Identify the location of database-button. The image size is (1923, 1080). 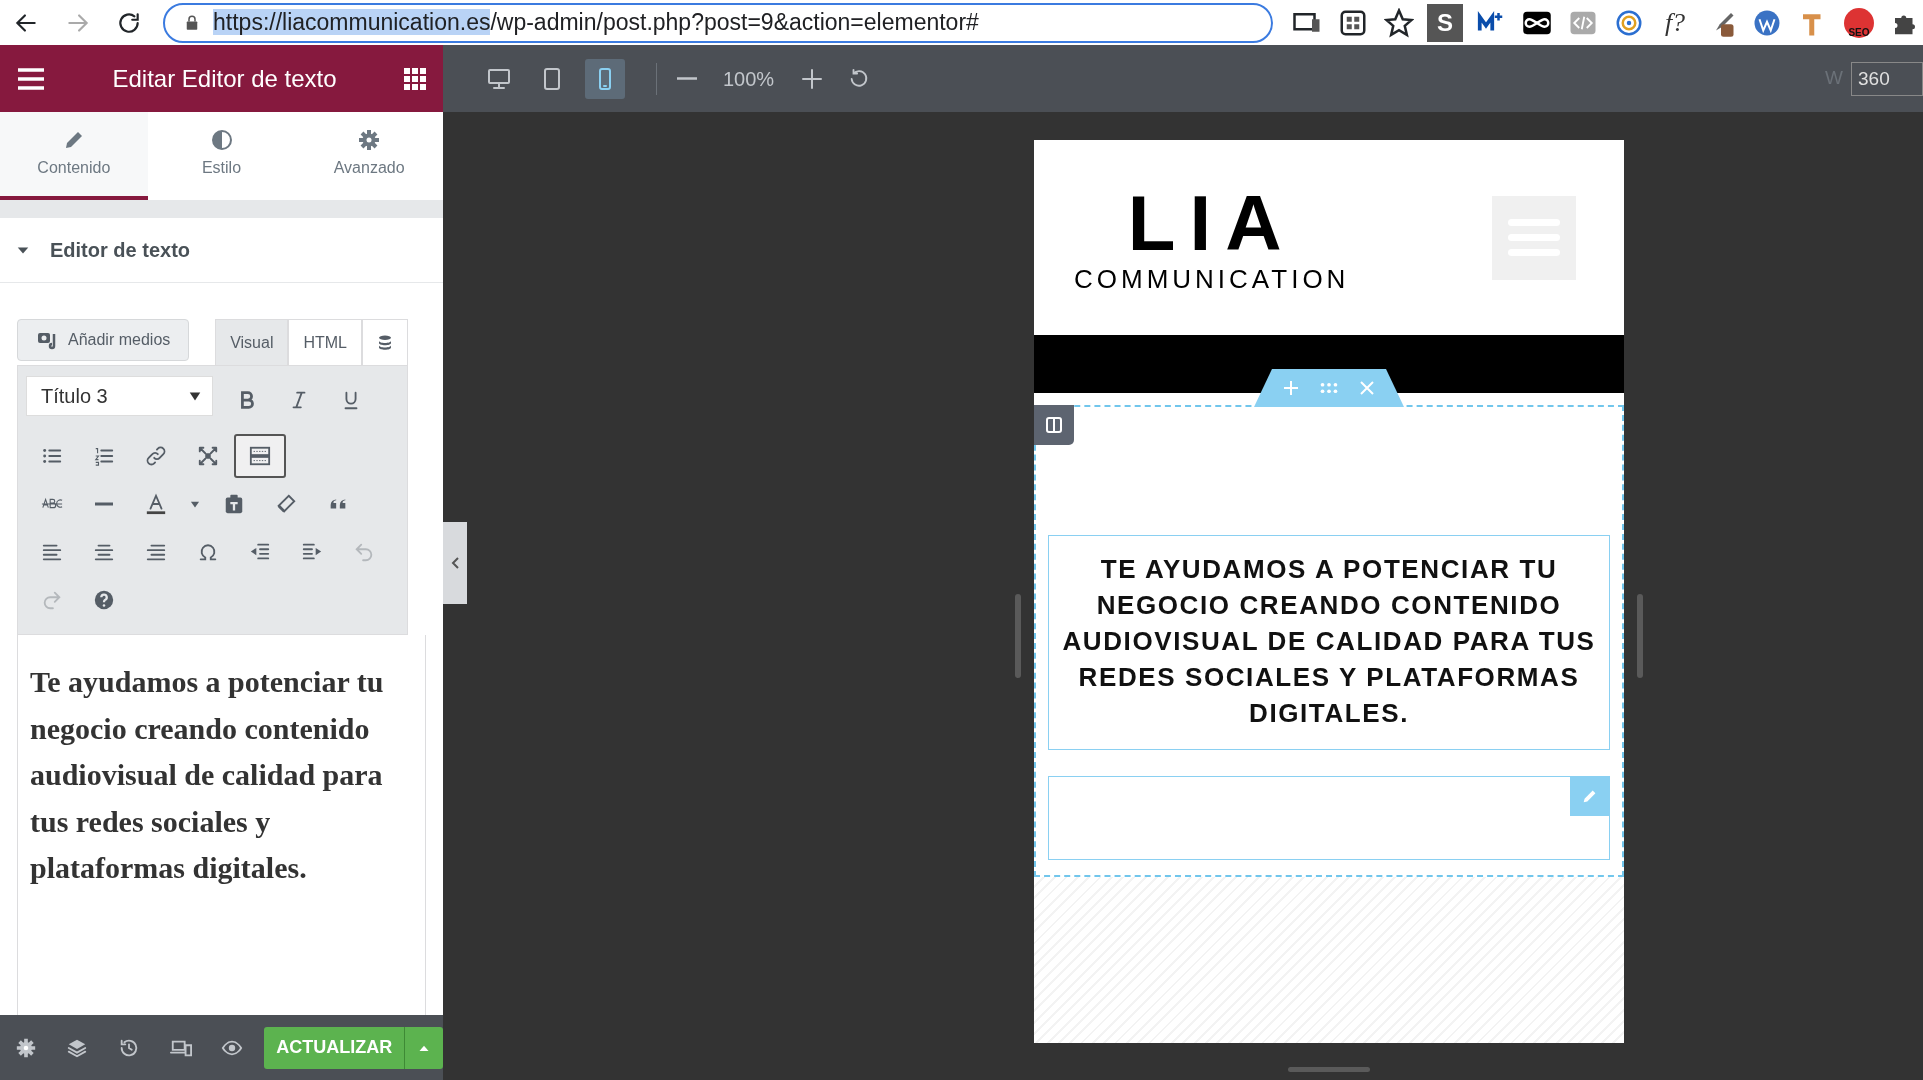
(385, 342).